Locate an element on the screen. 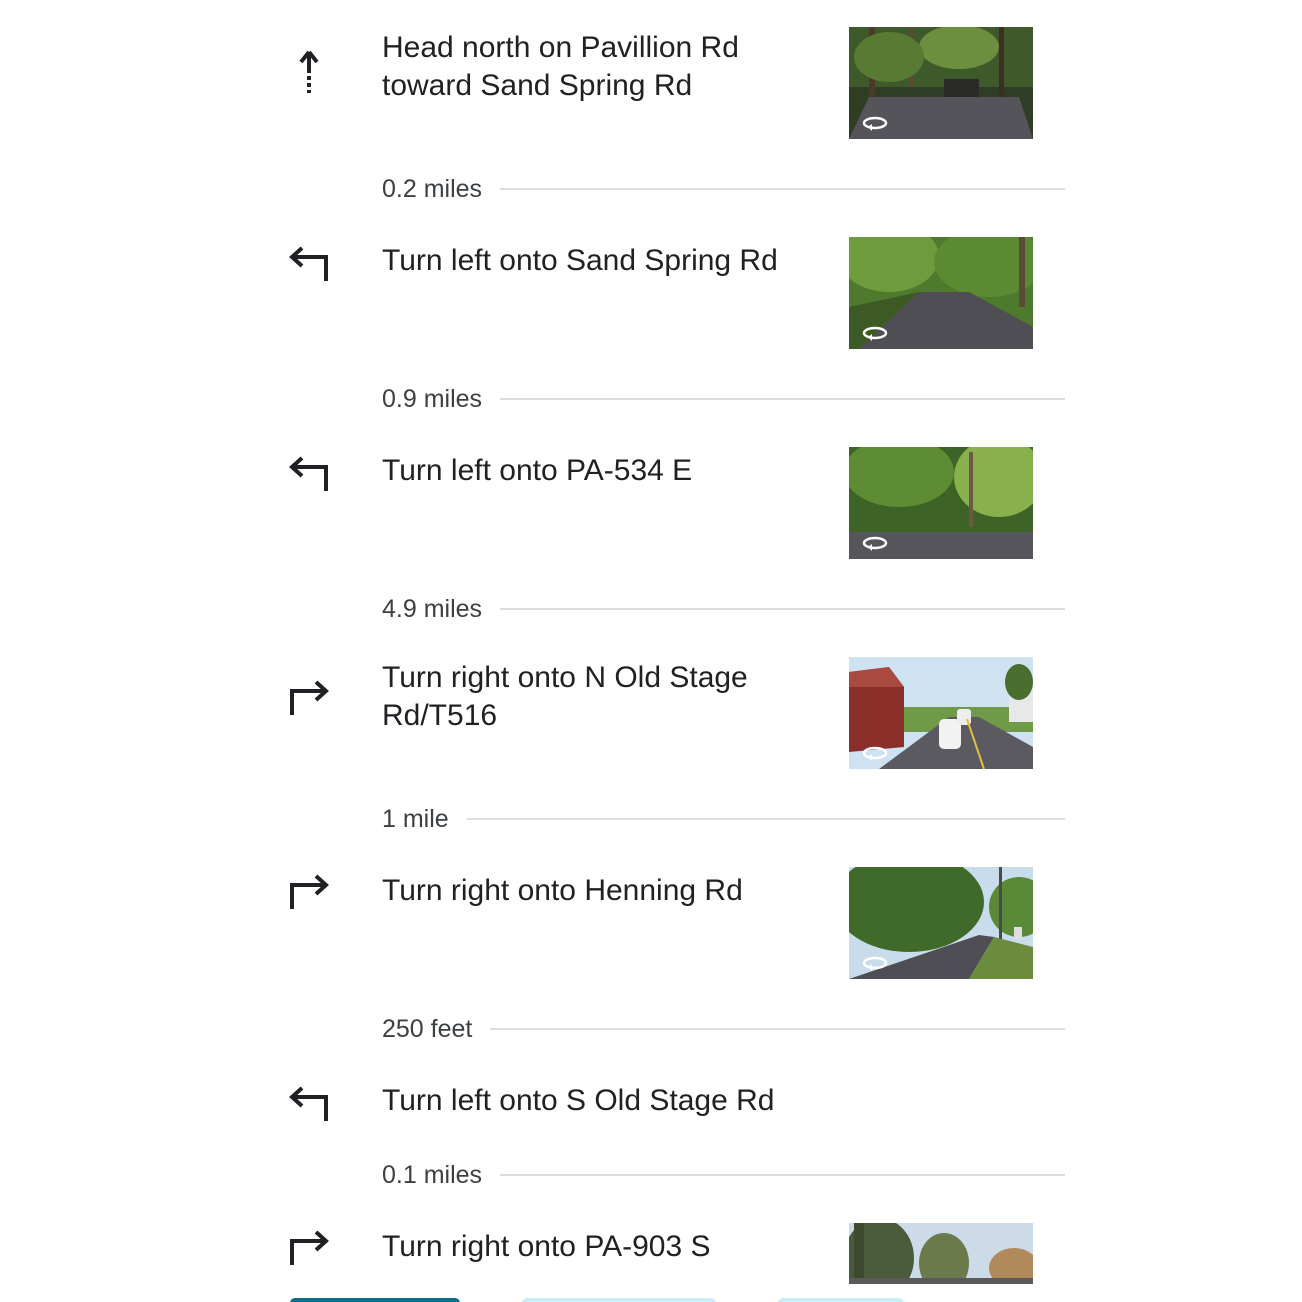  distance-label: 0.2 miles is located at coordinates (432, 188).